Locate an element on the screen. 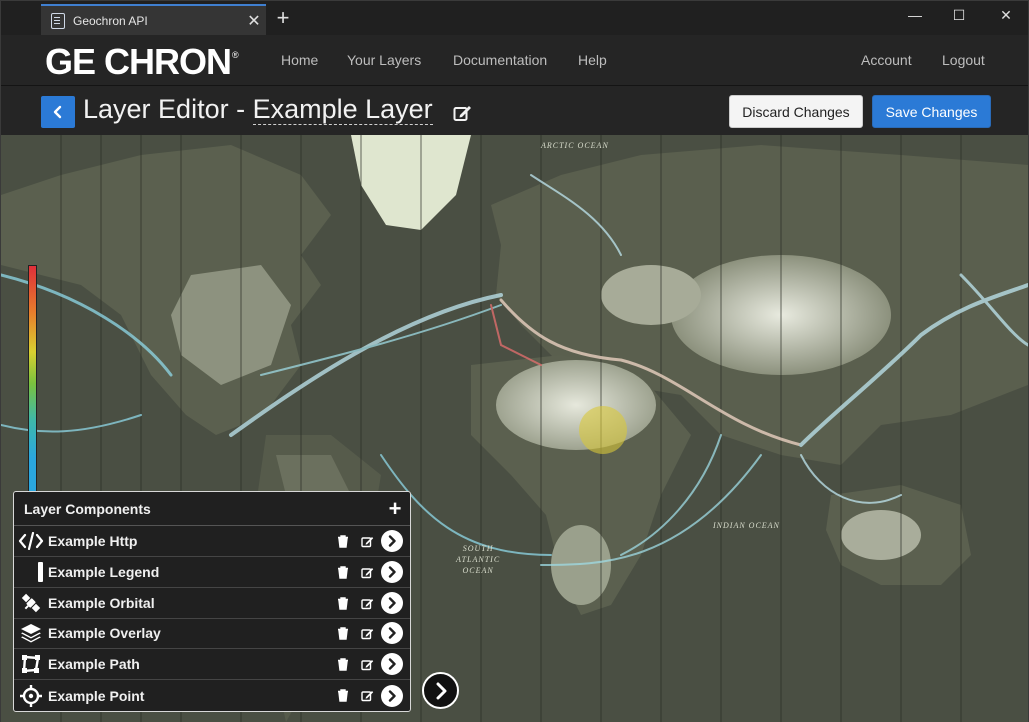 This screenshot has width=1029, height=722. component-row-http: Example Http is located at coordinates (212, 541).